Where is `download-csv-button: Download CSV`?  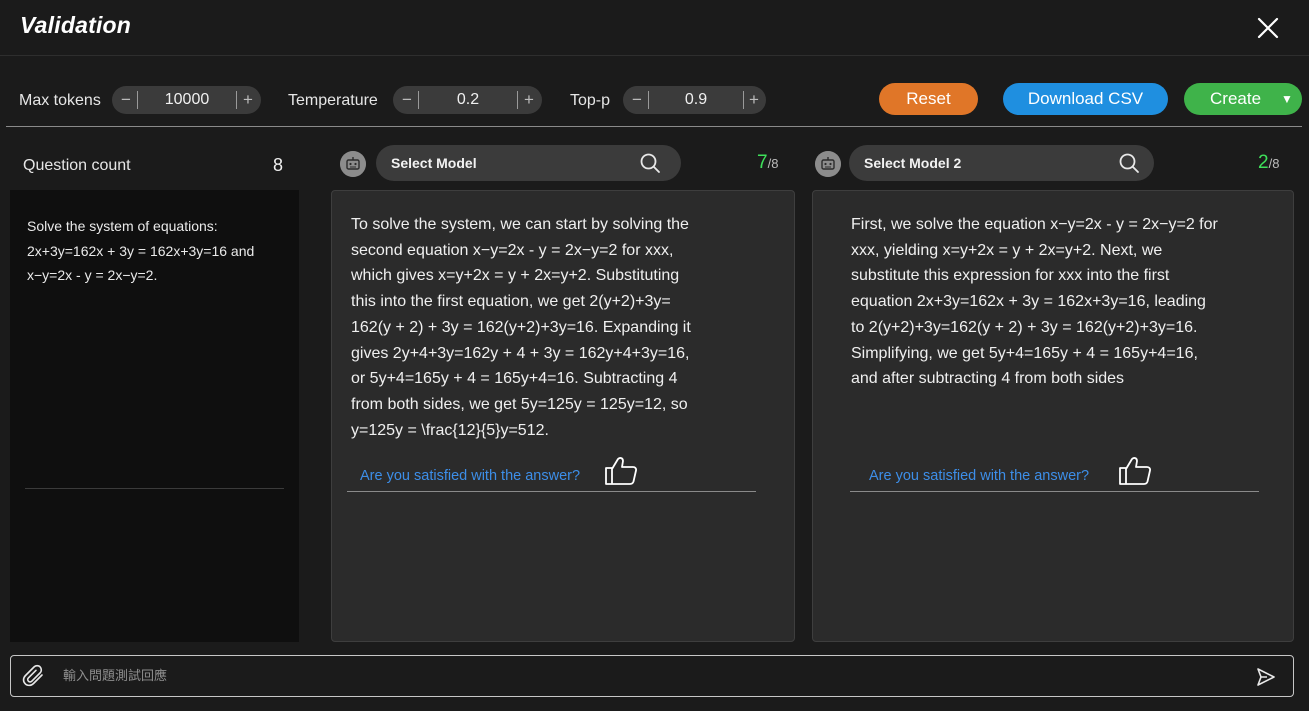
download-csv-button: Download CSV is located at coordinates (1085, 99).